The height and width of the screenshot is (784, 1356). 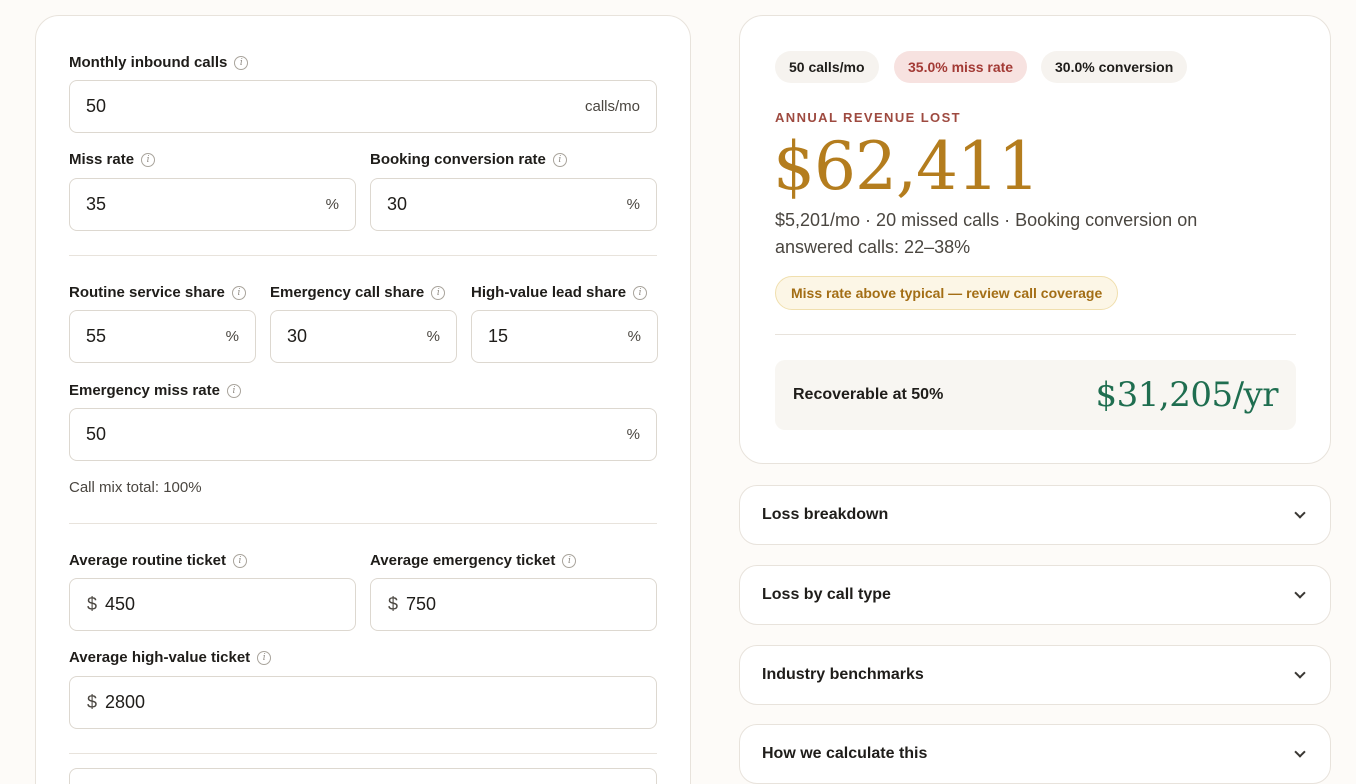 What do you see at coordinates (827, 67) in the screenshot?
I see `calls-chip: 50 calls/mo` at bounding box center [827, 67].